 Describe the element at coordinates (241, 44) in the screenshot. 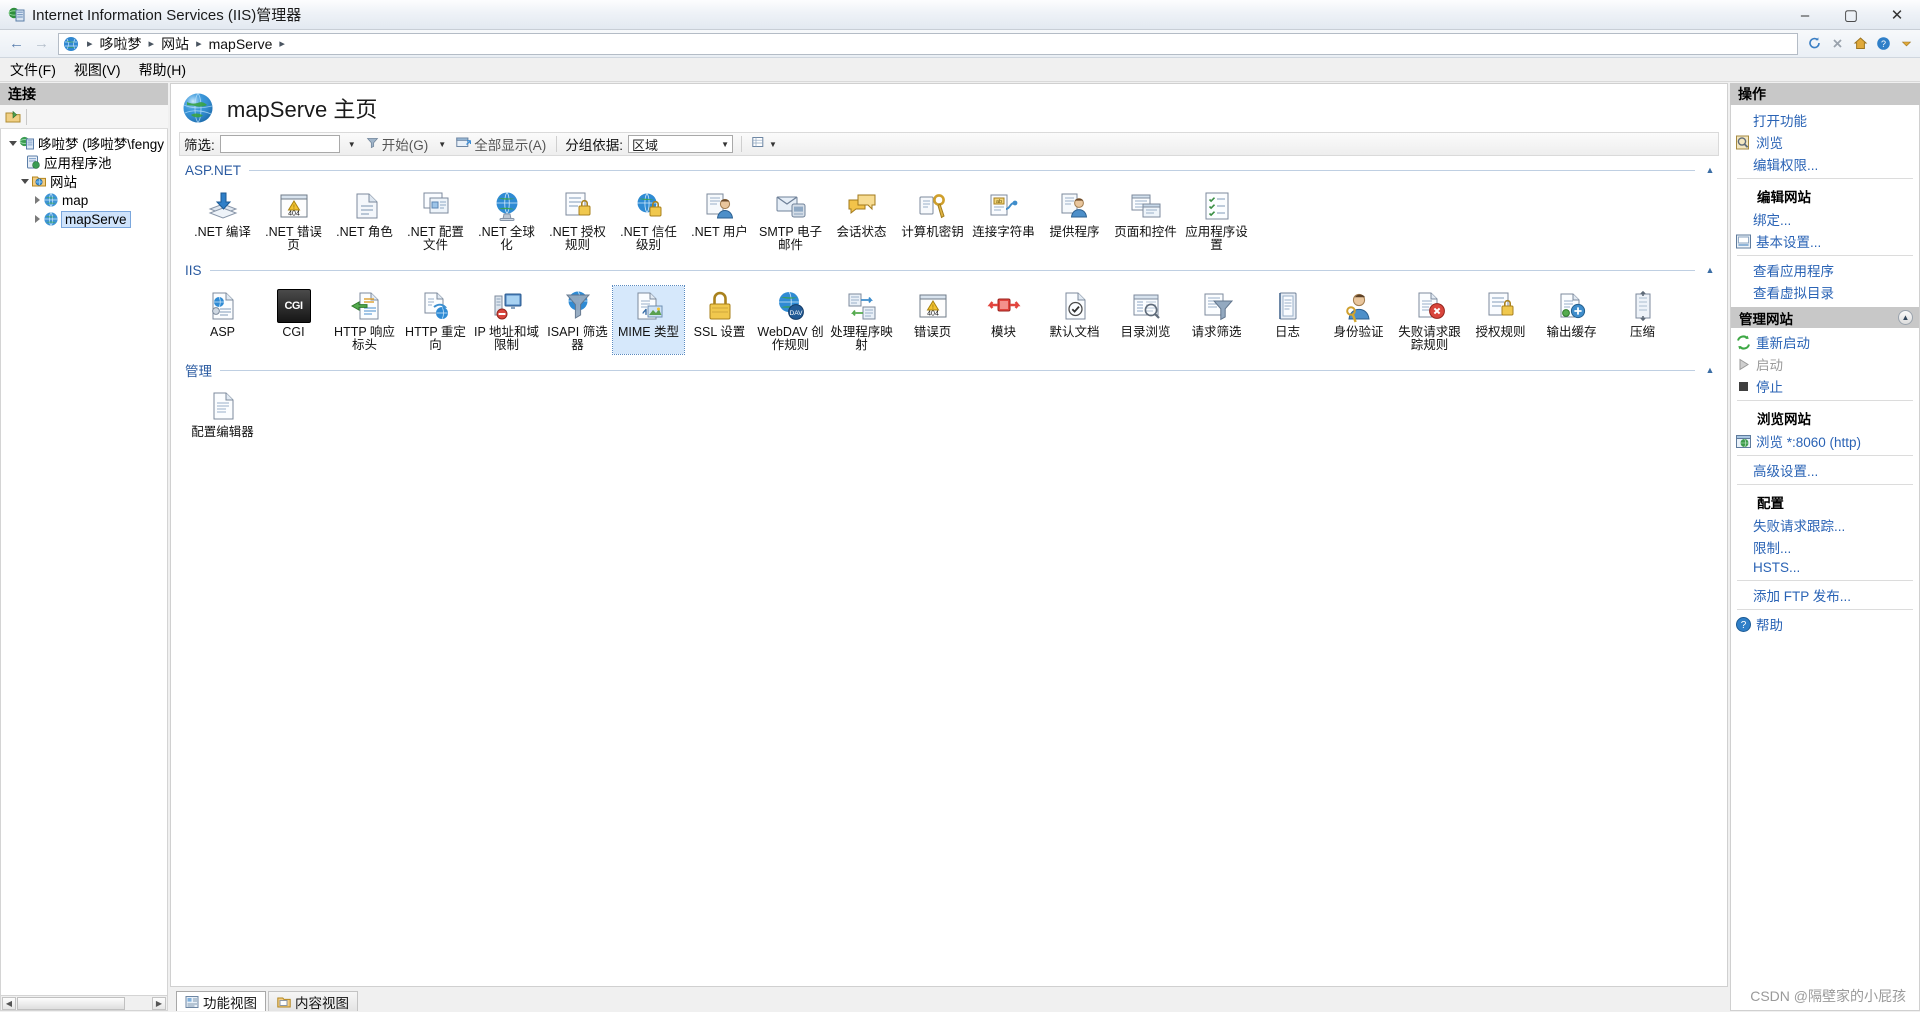

I see `breadcrumb-item-2: mapServe` at that location.